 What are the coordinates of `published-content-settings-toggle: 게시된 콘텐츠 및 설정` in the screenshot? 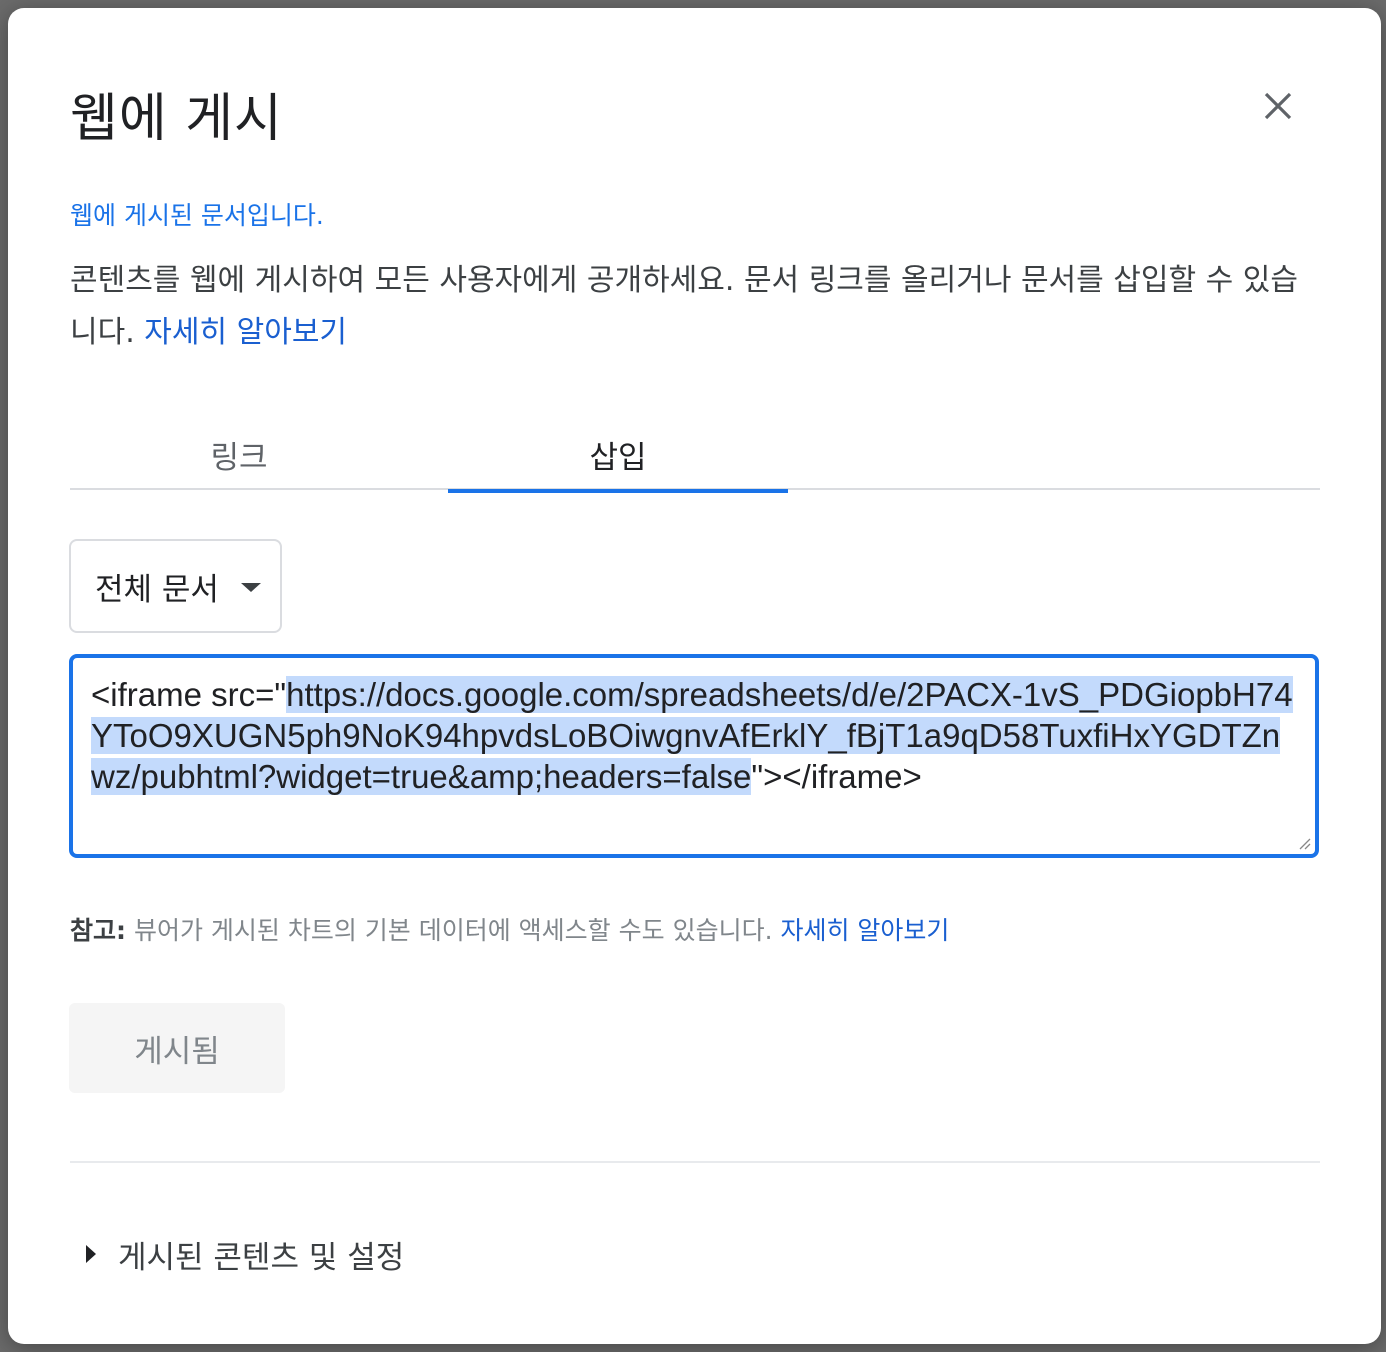 It's located at (245, 1255).